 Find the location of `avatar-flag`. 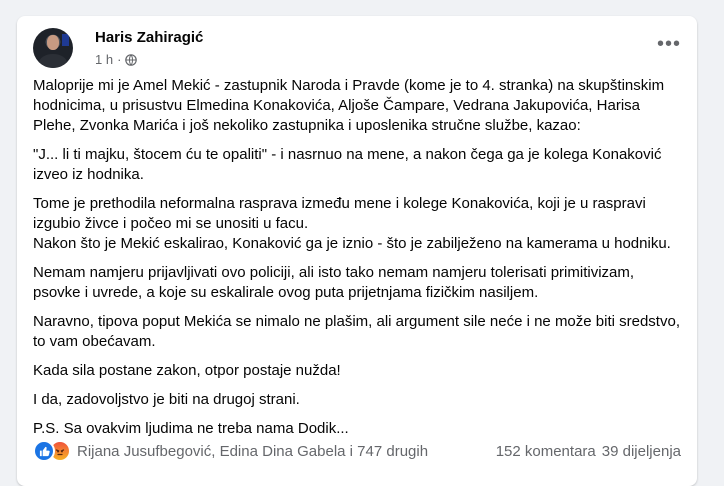

avatar-flag is located at coordinates (65, 40).